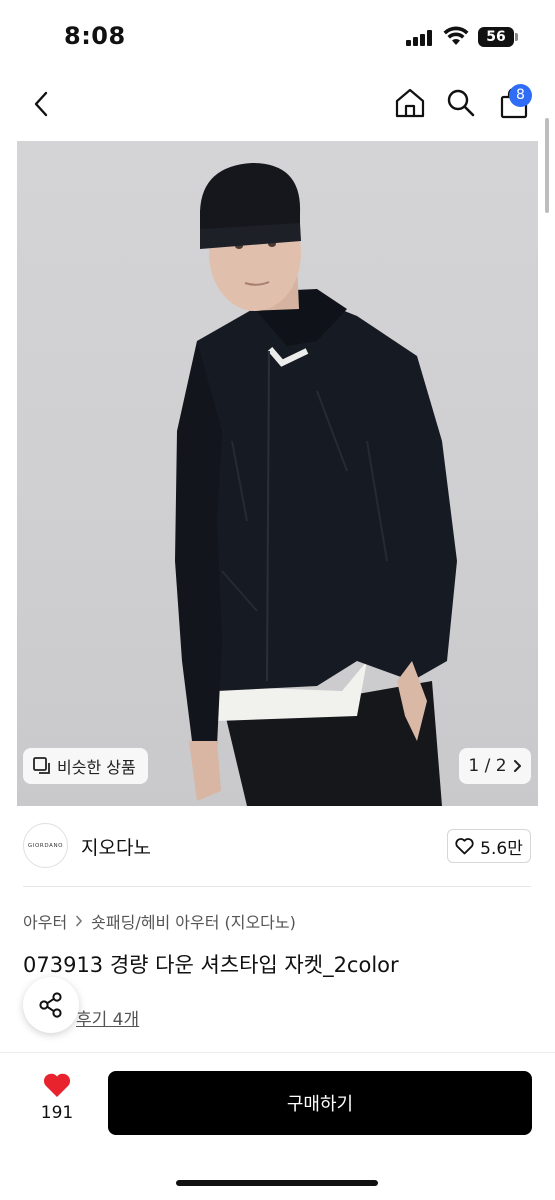  What do you see at coordinates (211, 965) in the screenshot?
I see `product-title: 073913 경량 다운 셔츠타입 자켓_2color` at bounding box center [211, 965].